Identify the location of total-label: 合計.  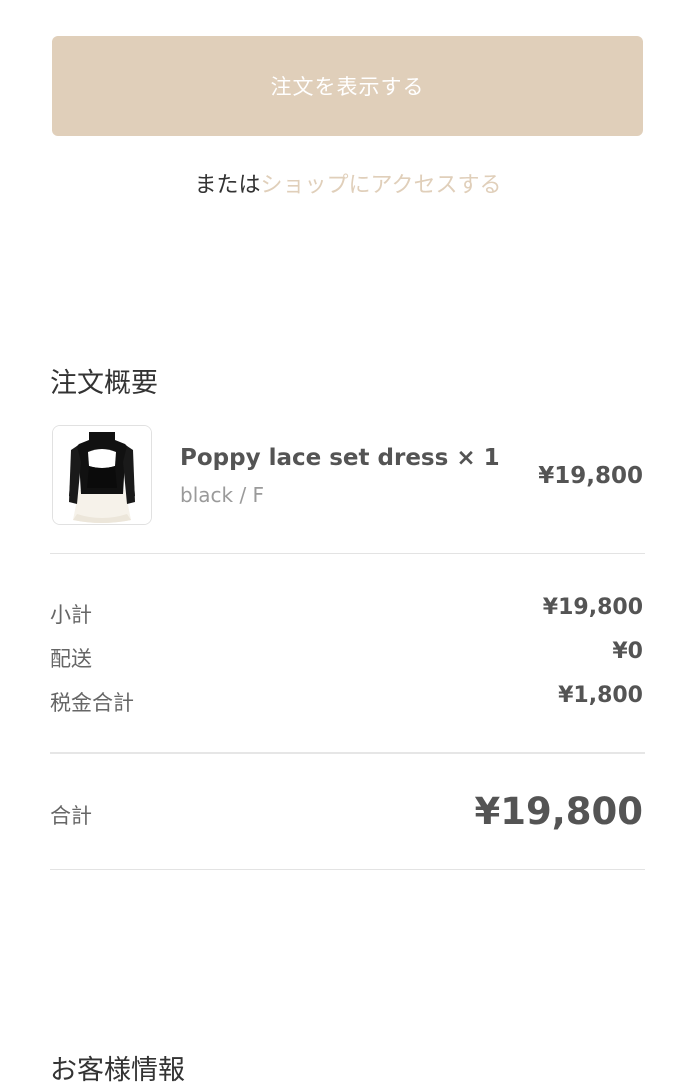
(71, 816).